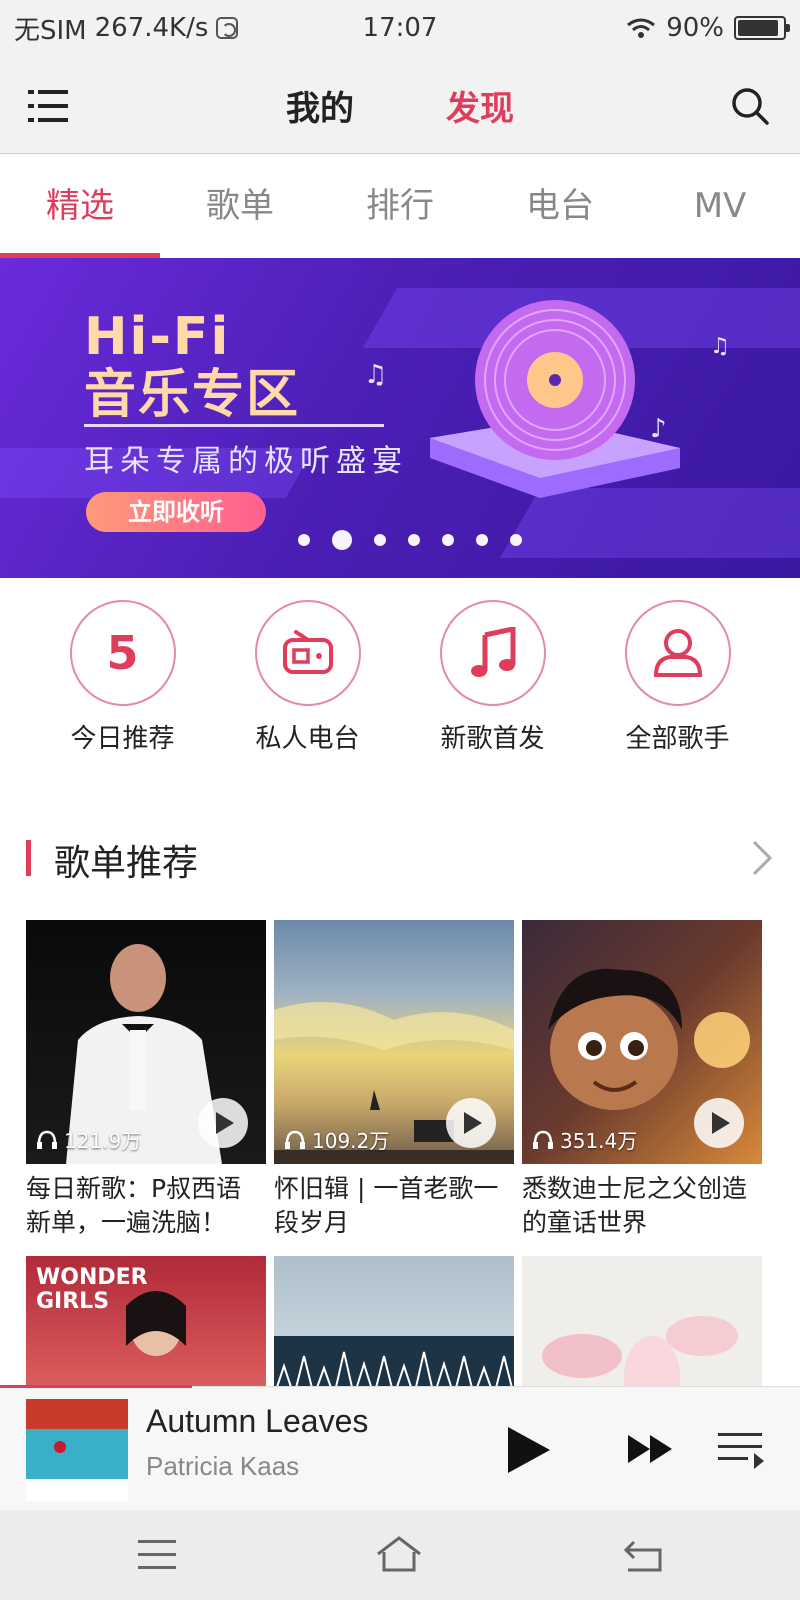 The height and width of the screenshot is (1600, 800). What do you see at coordinates (96, 1386) in the screenshot?
I see `playback-progress` at bounding box center [96, 1386].